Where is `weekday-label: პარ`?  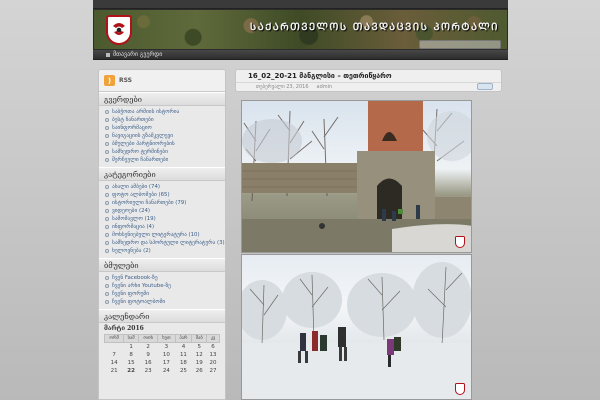
weekday-label: პარ is located at coordinates (183, 338).